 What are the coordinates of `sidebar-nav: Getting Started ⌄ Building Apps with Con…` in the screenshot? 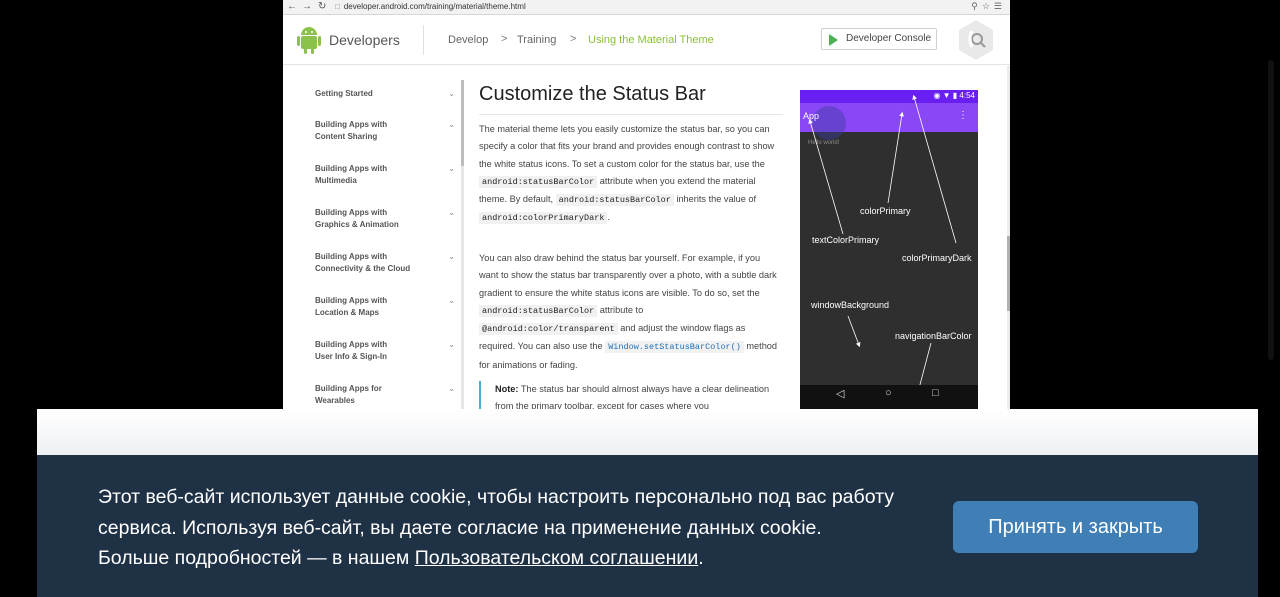 It's located at (373, 237).